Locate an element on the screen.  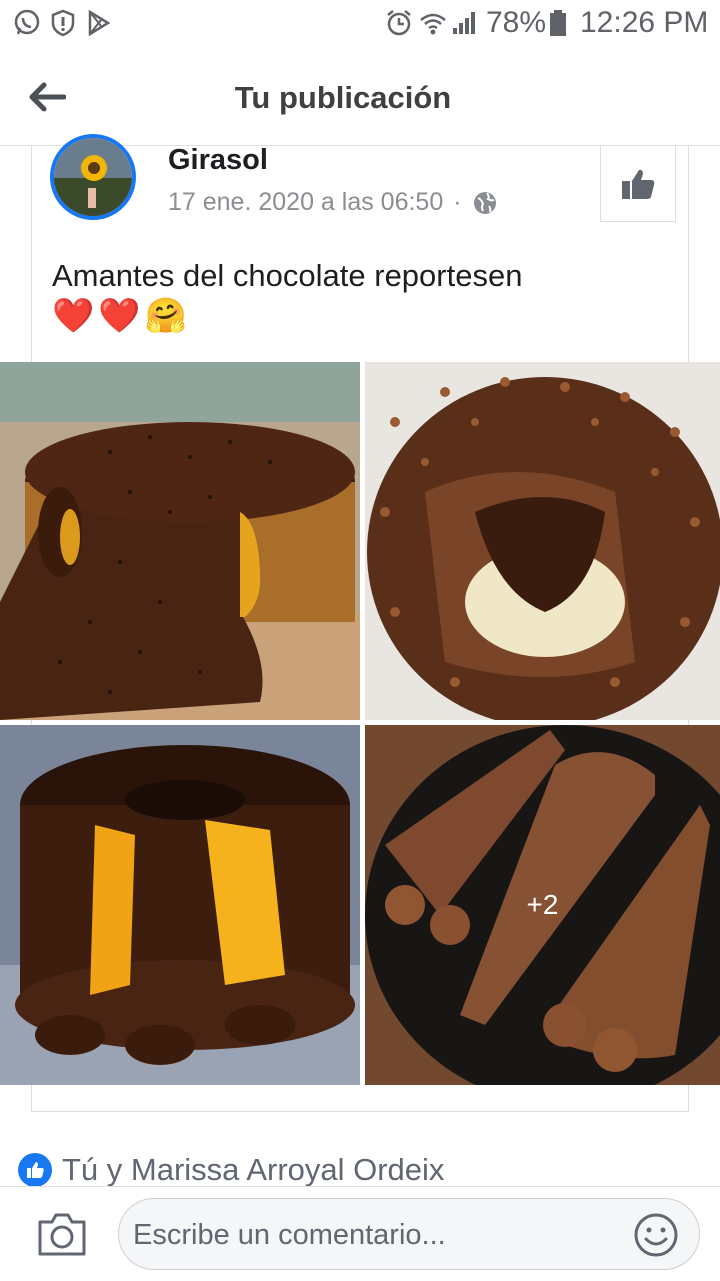
top-bar: Tu publicación is located at coordinates (360, 98).